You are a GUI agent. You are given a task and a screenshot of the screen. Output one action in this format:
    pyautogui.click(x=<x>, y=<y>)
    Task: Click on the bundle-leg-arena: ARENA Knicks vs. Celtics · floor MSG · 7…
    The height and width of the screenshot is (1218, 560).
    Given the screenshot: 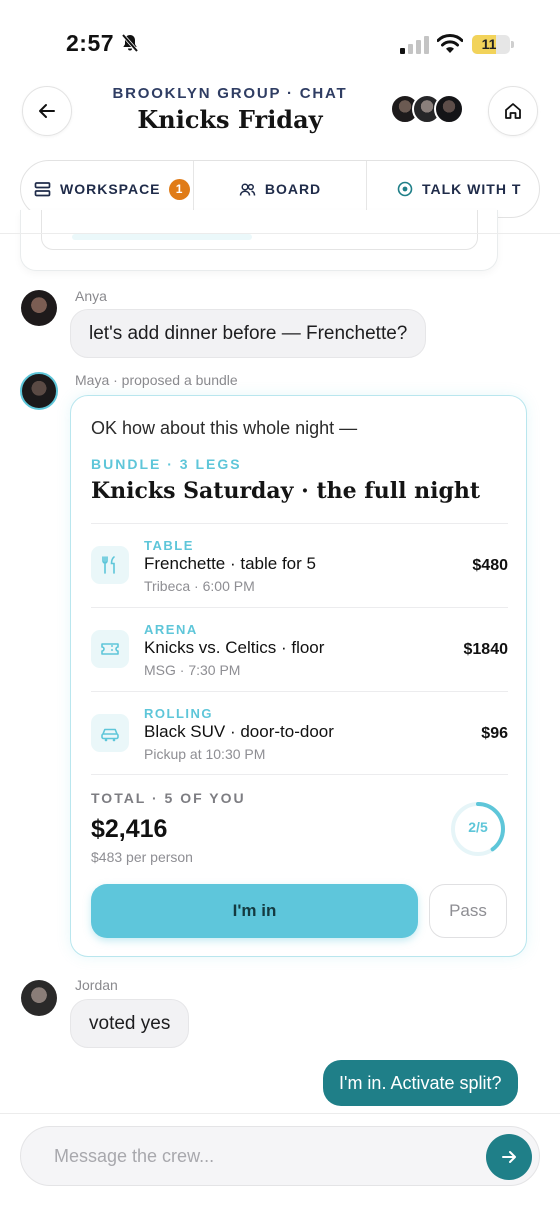 What is the action you would take?
    pyautogui.click(x=299, y=649)
    